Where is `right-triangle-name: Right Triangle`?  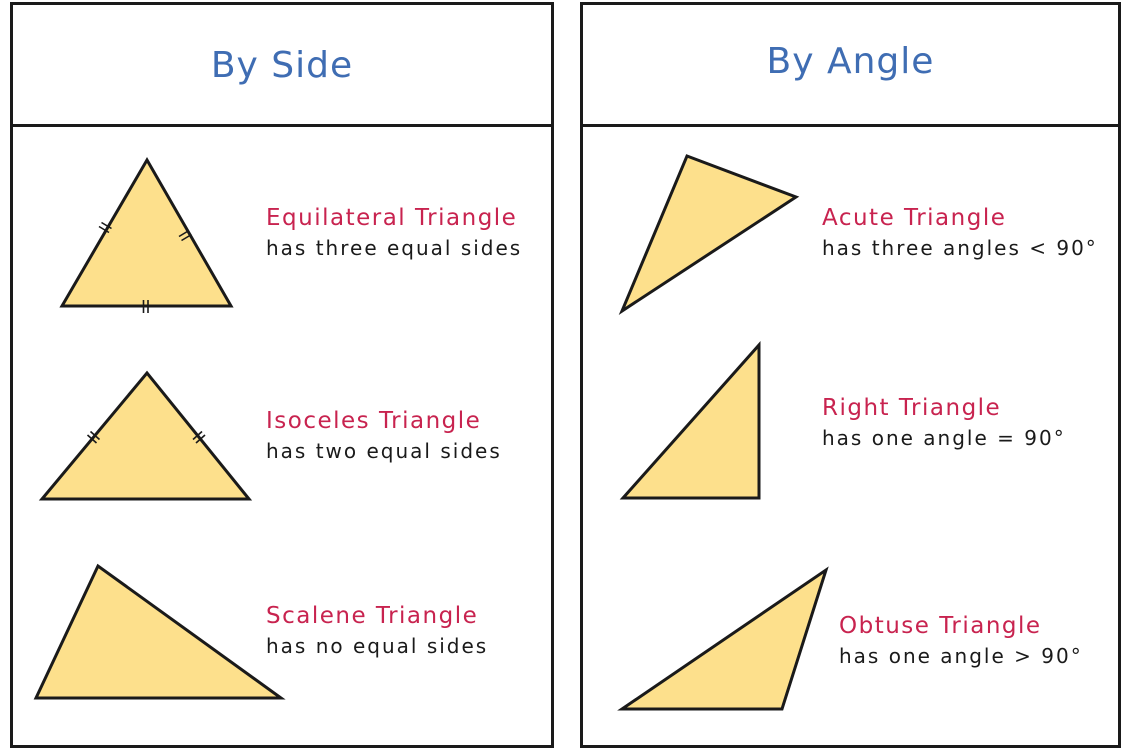 right-triangle-name: Right Triangle is located at coordinates (912, 408).